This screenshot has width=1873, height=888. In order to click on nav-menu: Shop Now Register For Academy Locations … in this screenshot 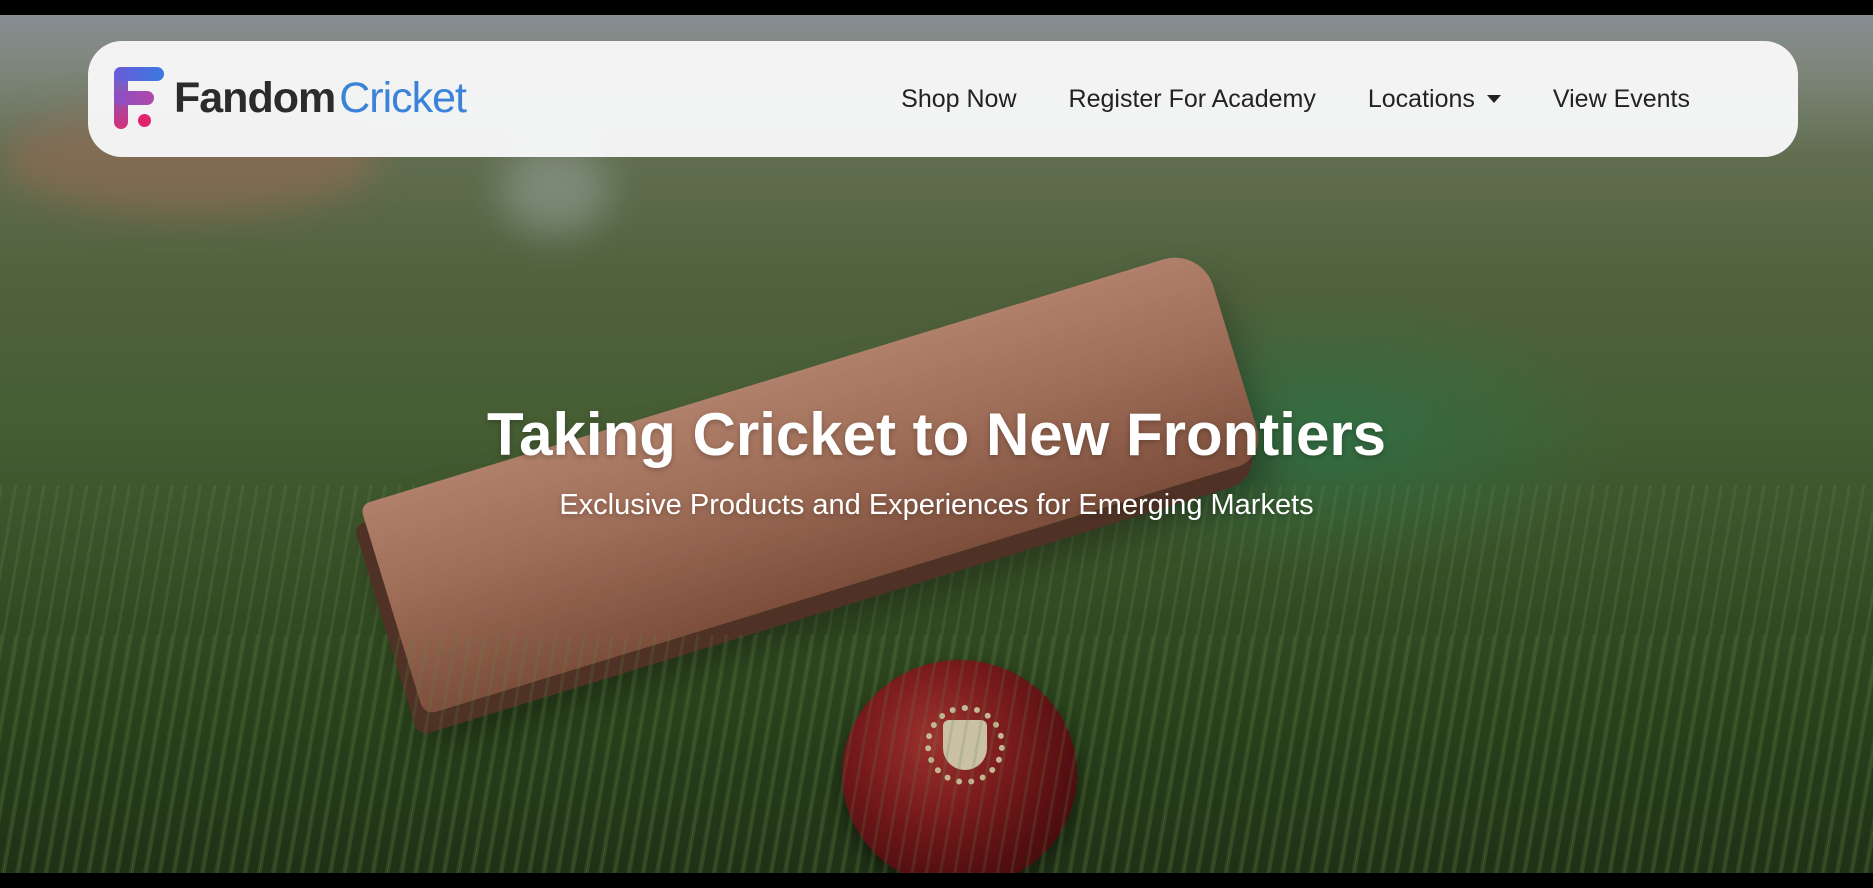, I will do `click(1269, 99)`.